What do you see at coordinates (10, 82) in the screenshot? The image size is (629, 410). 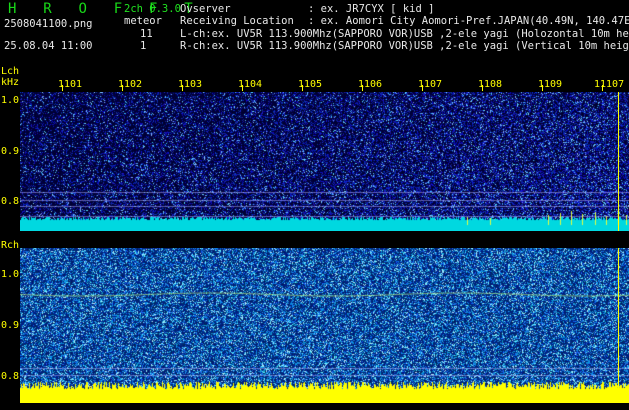 I see `lch-unit-label: kHz` at bounding box center [10, 82].